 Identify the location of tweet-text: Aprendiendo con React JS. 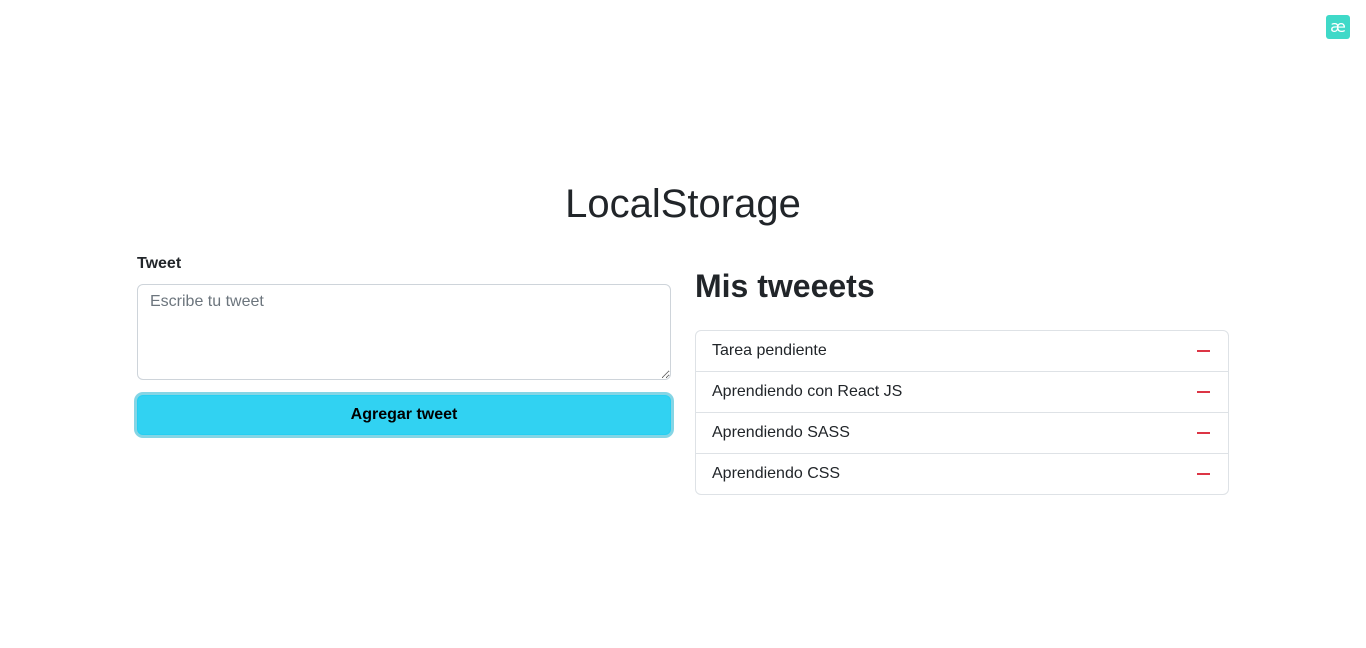
(807, 391).